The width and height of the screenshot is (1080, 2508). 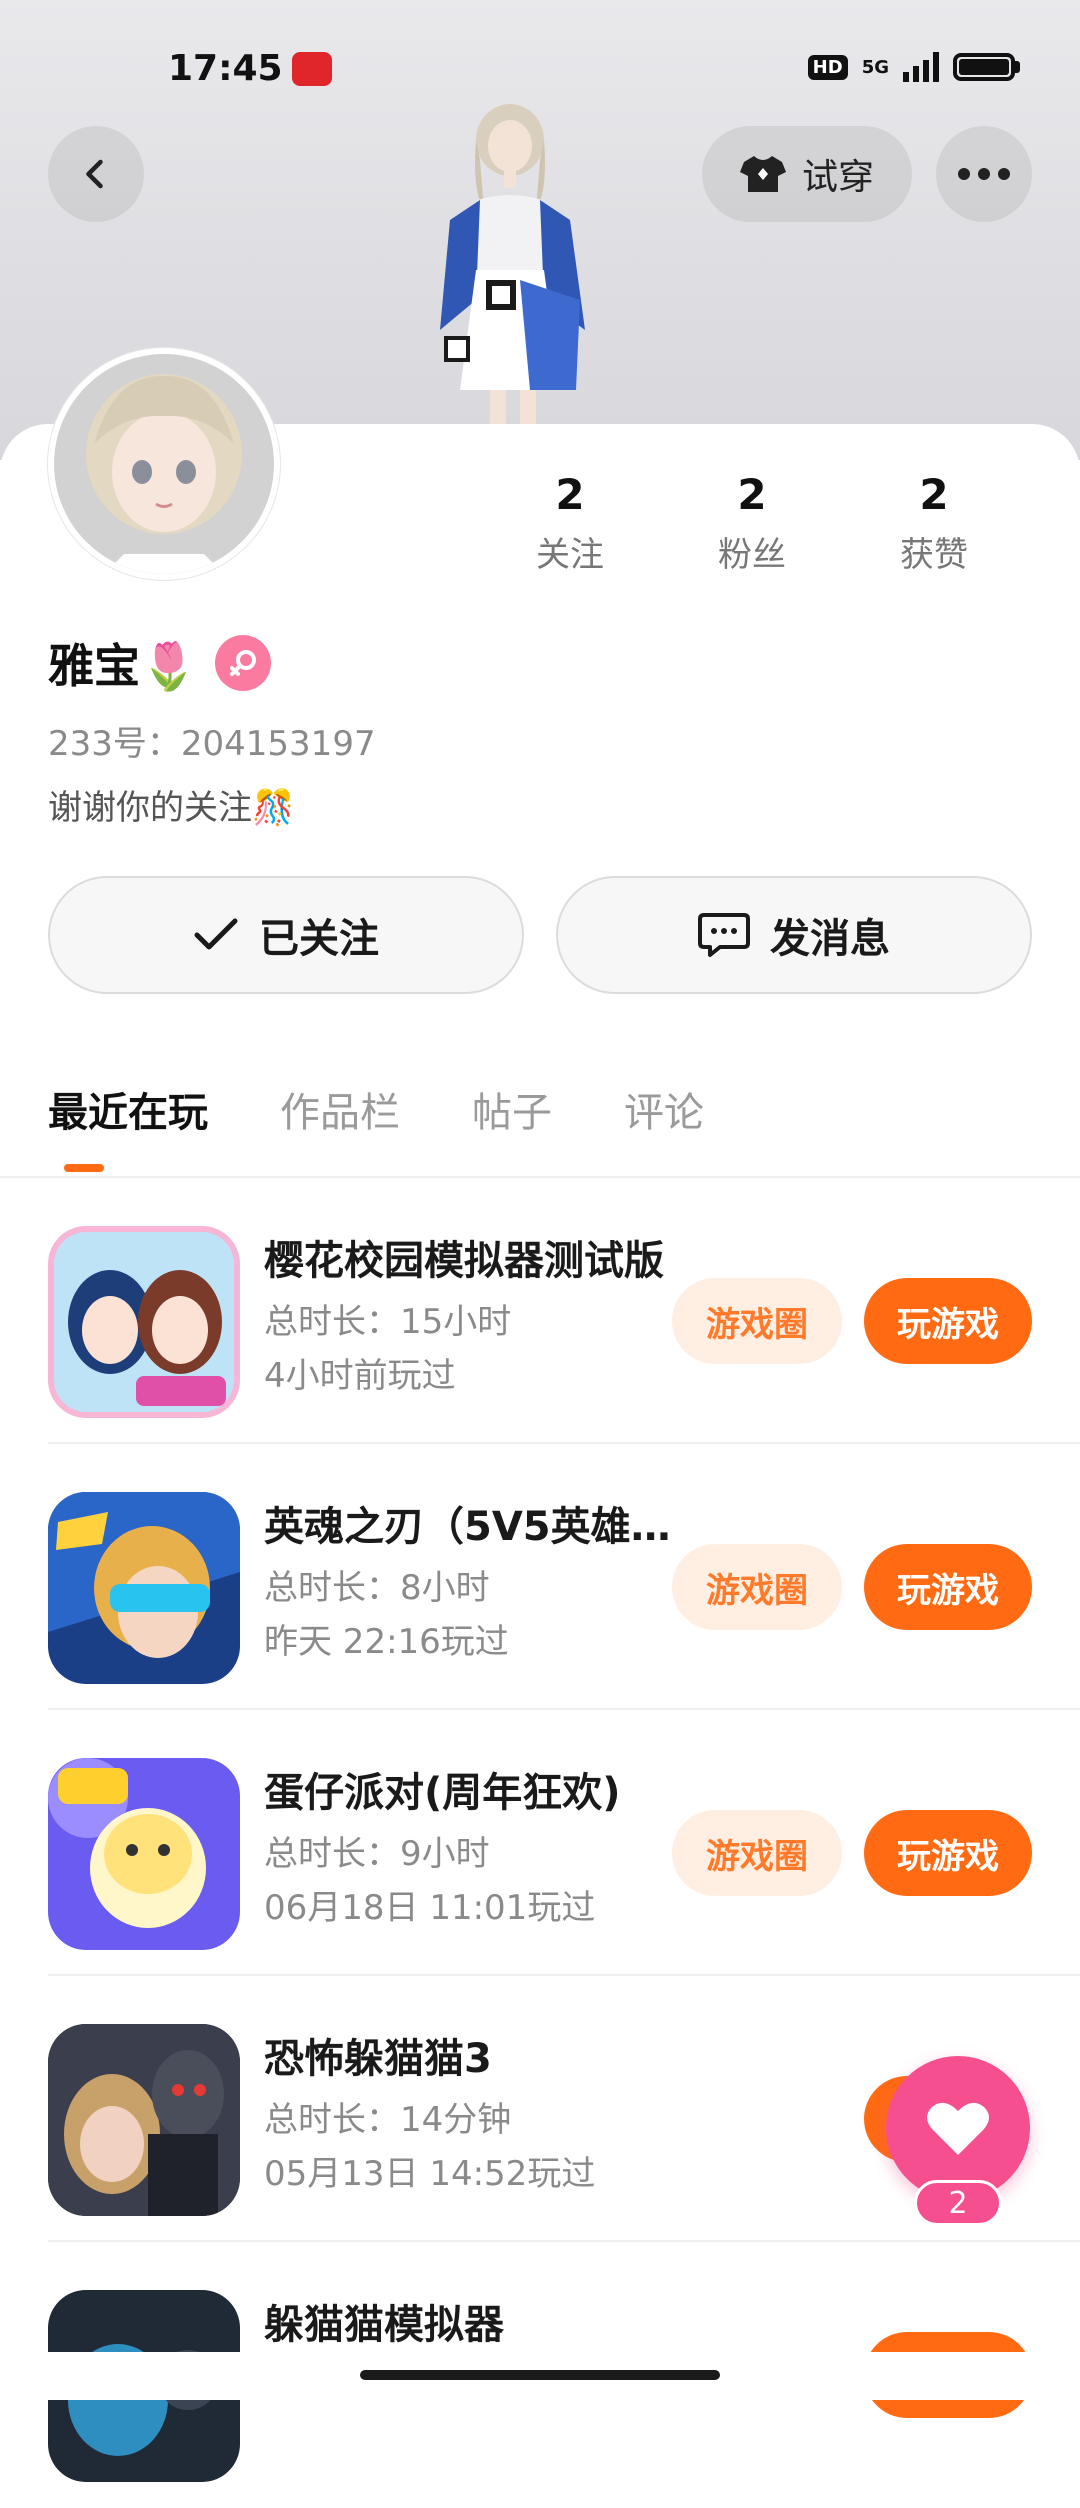 I want to click on following-label: 关注, so click(x=570, y=555).